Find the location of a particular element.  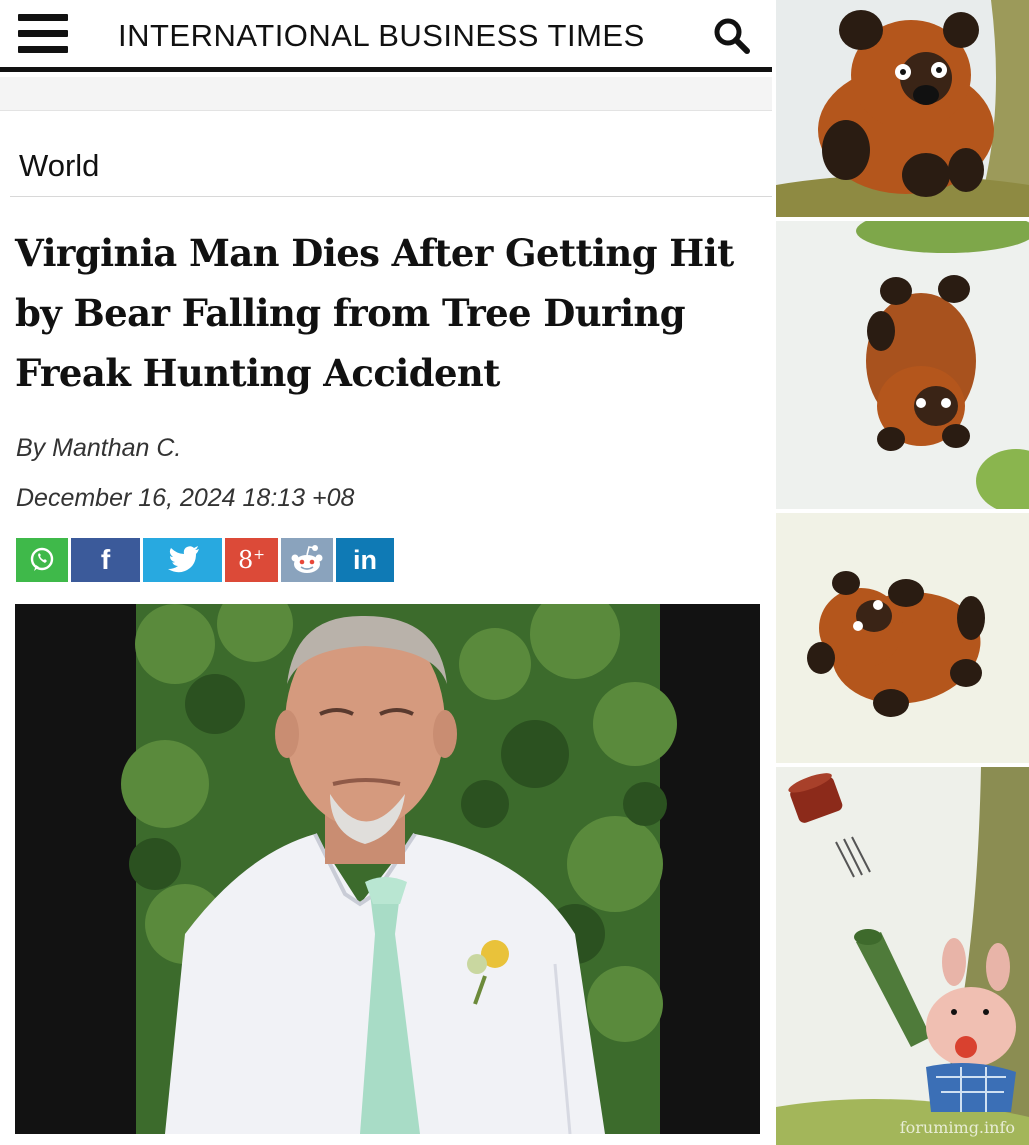

reddit-icon is located at coordinates (307, 559).